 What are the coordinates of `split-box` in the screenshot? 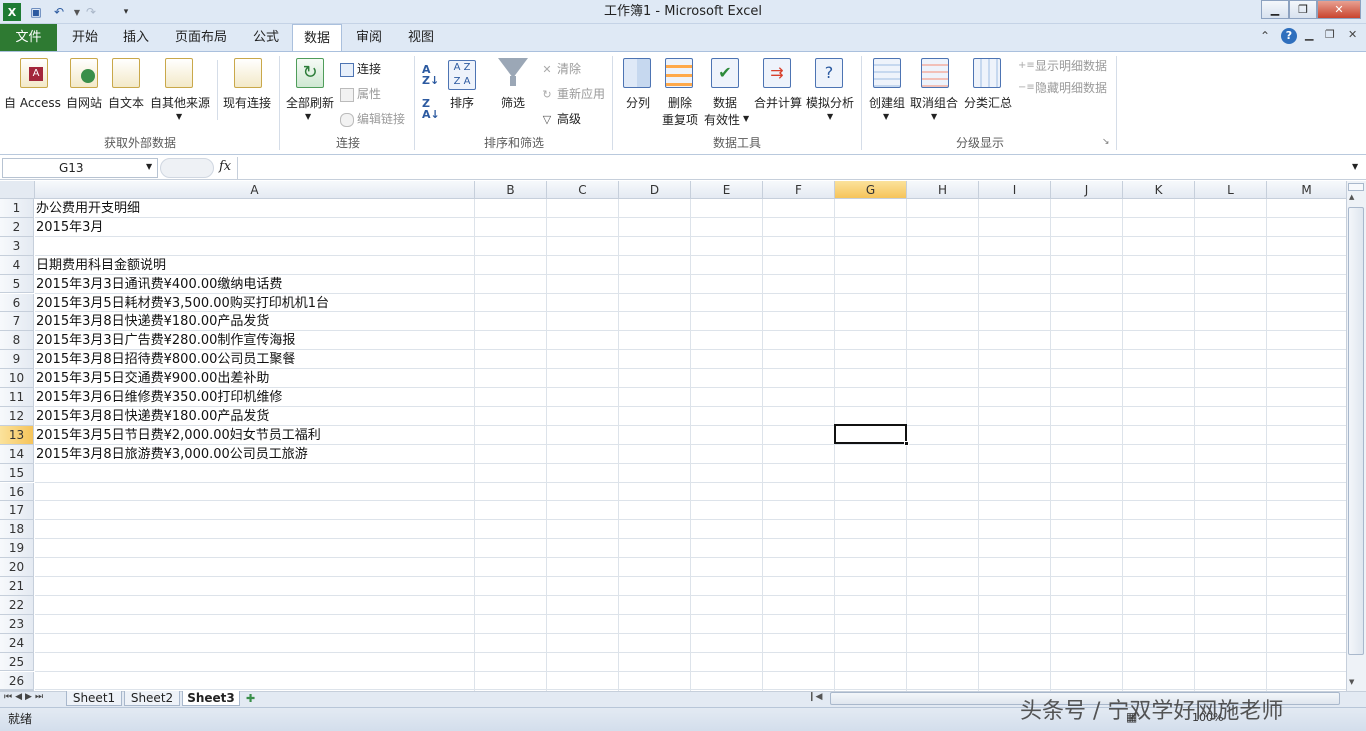 It's located at (1356, 187).